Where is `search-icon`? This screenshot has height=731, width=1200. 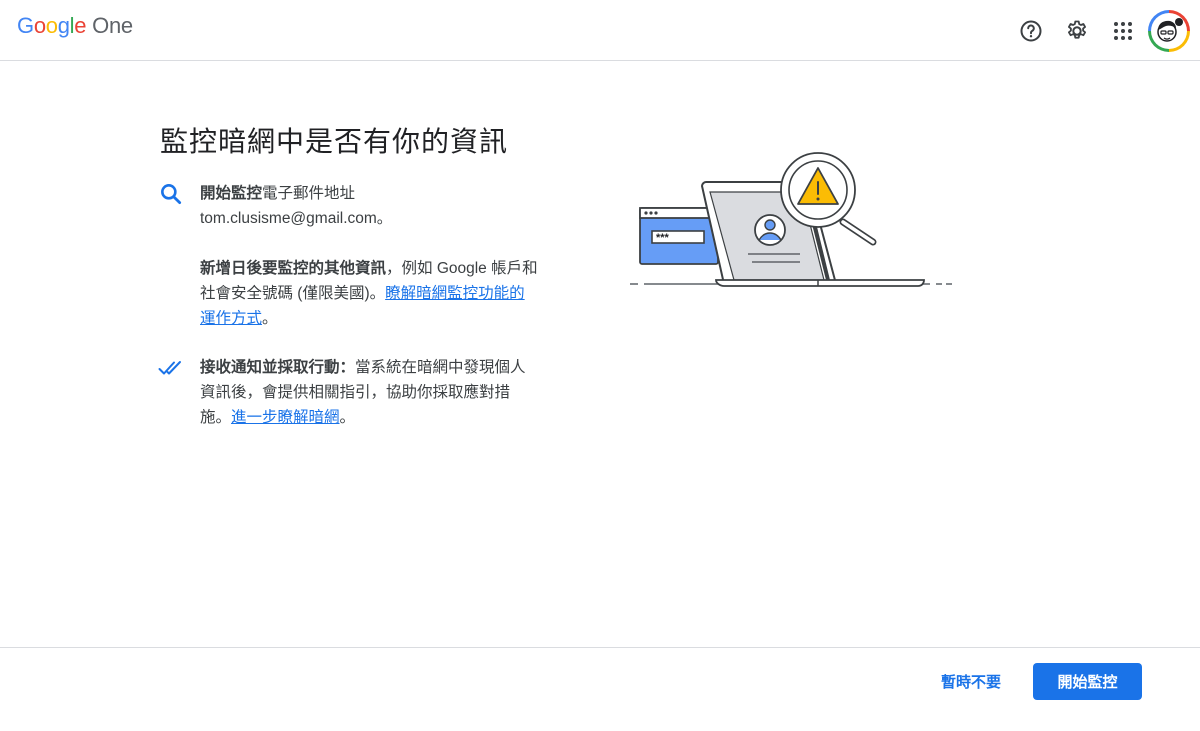 search-icon is located at coordinates (171, 194).